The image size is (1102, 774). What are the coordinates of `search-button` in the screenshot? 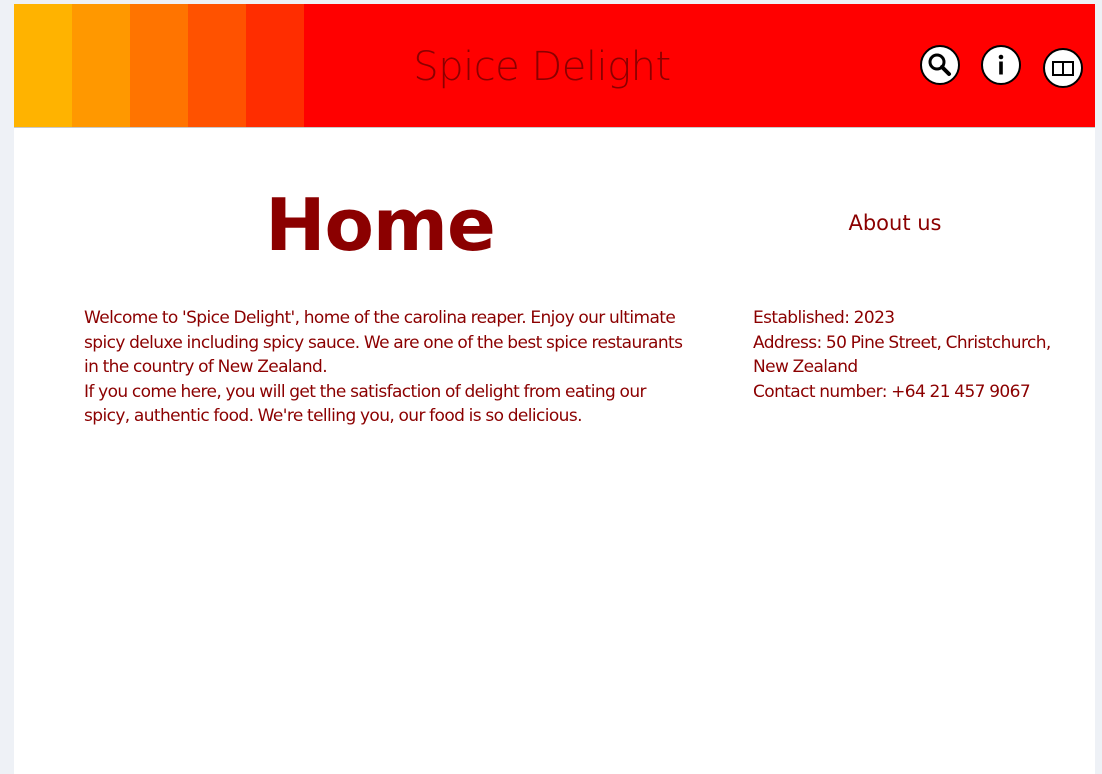 It's located at (940, 65).